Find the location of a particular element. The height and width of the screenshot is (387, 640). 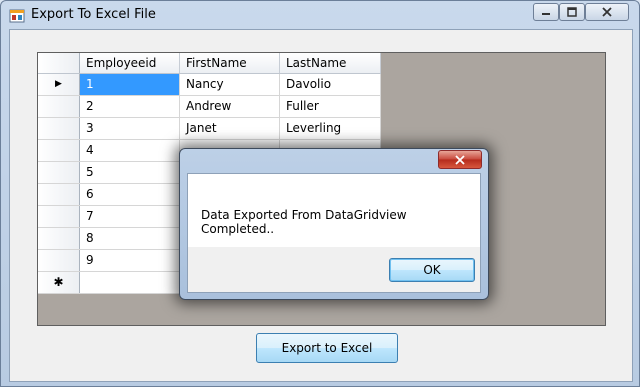

cell-employeeid: 2 is located at coordinates (129, 106).